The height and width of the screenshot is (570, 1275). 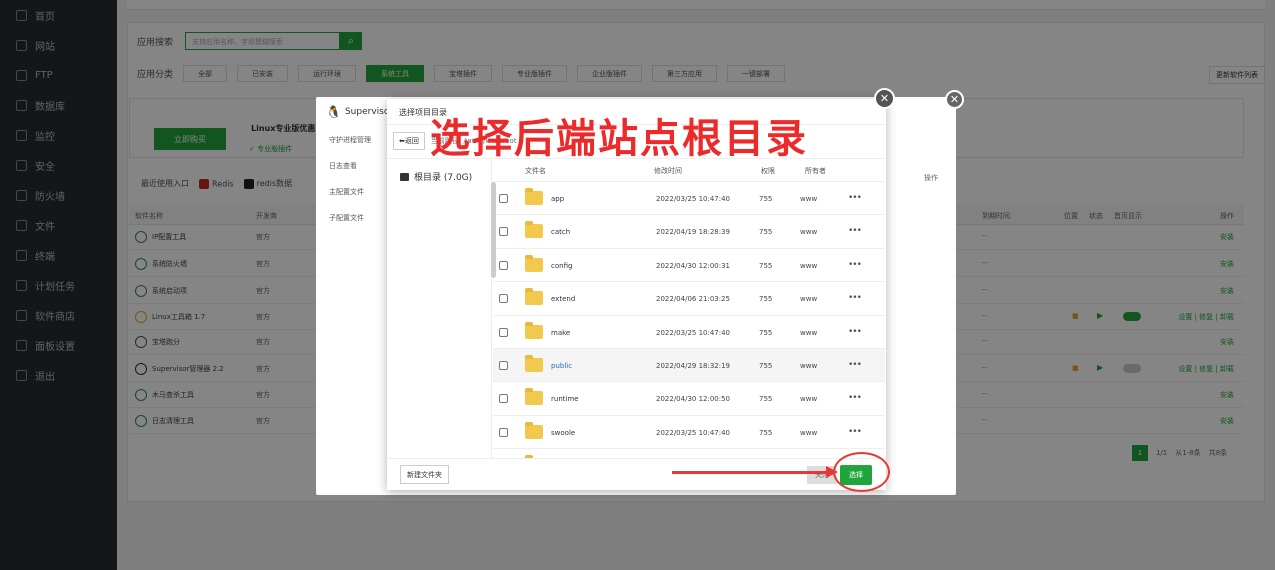 What do you see at coordinates (424, 474) in the screenshot?
I see `new-folder-button: 新建文件夹` at bounding box center [424, 474].